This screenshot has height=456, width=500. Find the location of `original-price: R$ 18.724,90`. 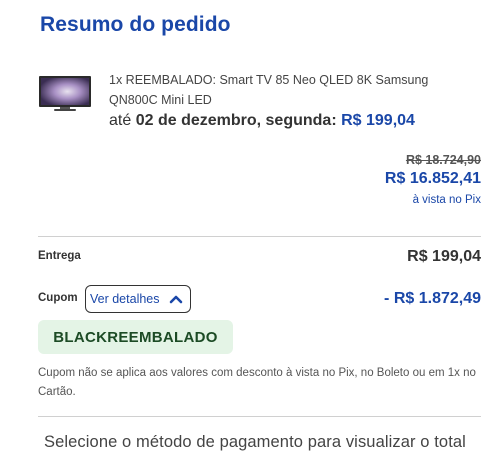

original-price: R$ 18.724,90 is located at coordinates (443, 160).